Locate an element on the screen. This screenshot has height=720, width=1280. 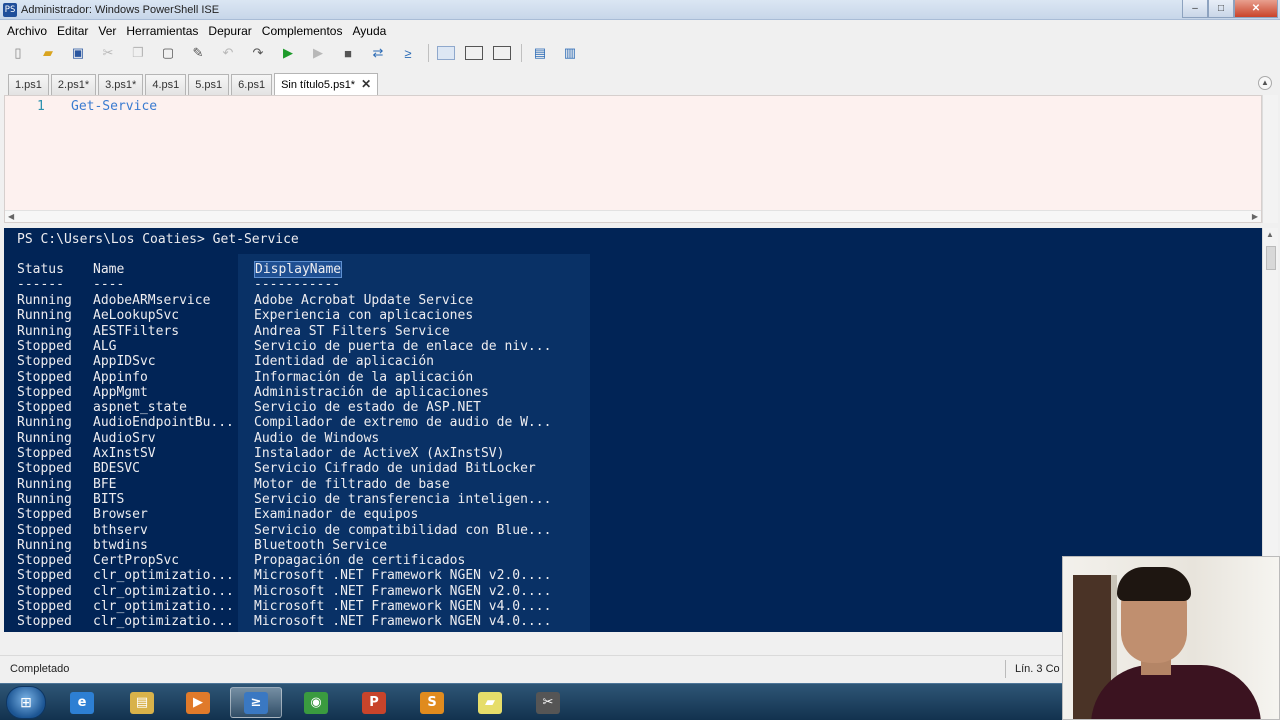
media-player-icon: ▶ is located at coordinates (198, 702).